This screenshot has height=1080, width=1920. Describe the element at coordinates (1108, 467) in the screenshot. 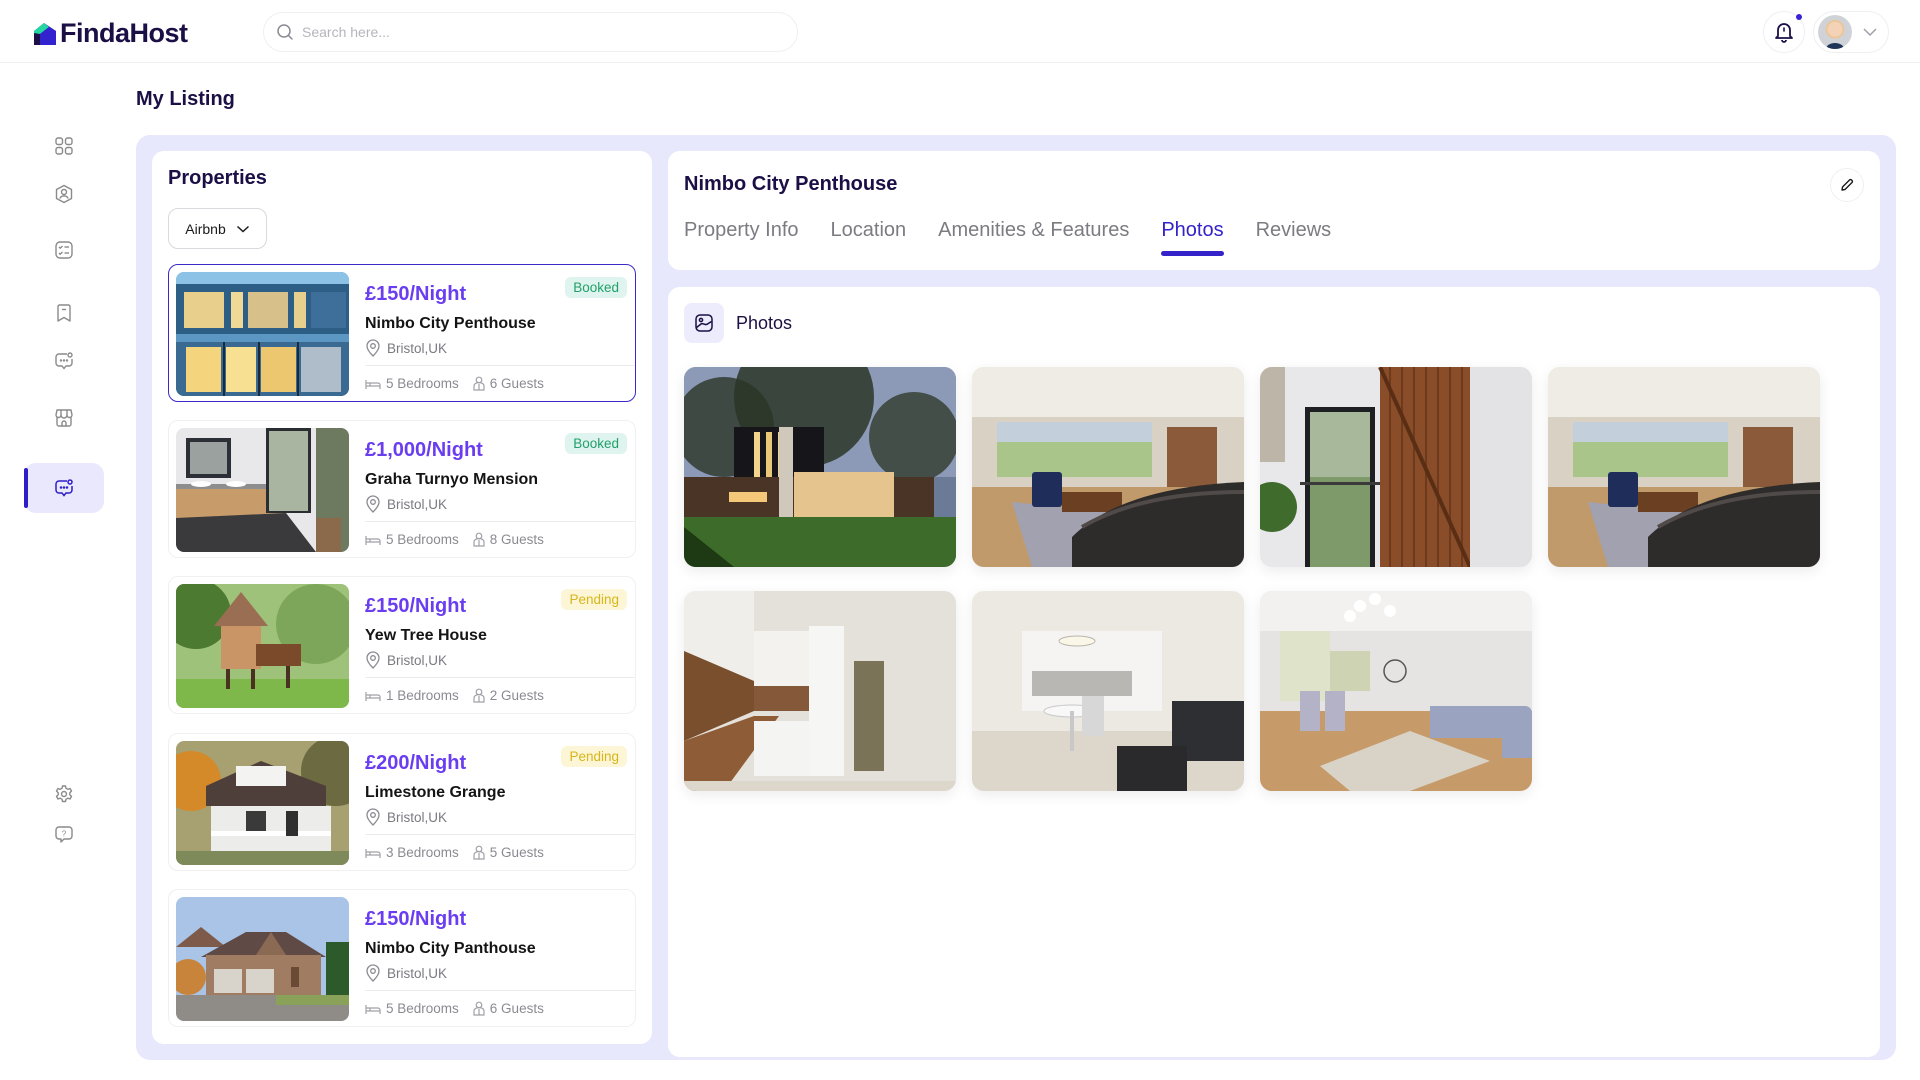

I see `photo-living-room` at that location.